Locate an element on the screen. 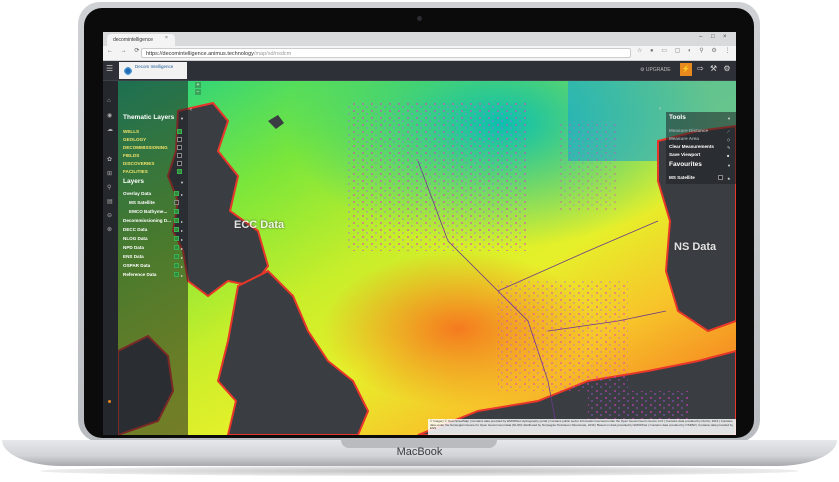 The width and height of the screenshot is (839, 482). thematic-item-decommissioning: DECOMMISSIONING is located at coordinates (145, 147).